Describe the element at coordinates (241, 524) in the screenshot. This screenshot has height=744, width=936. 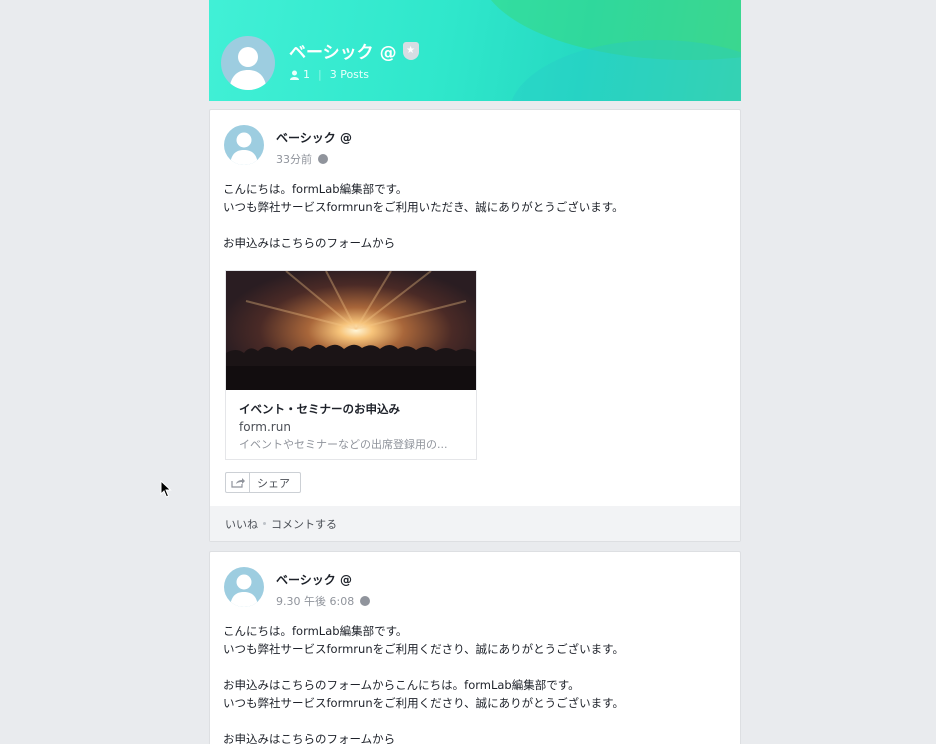
I see `like-link: いいね` at that location.